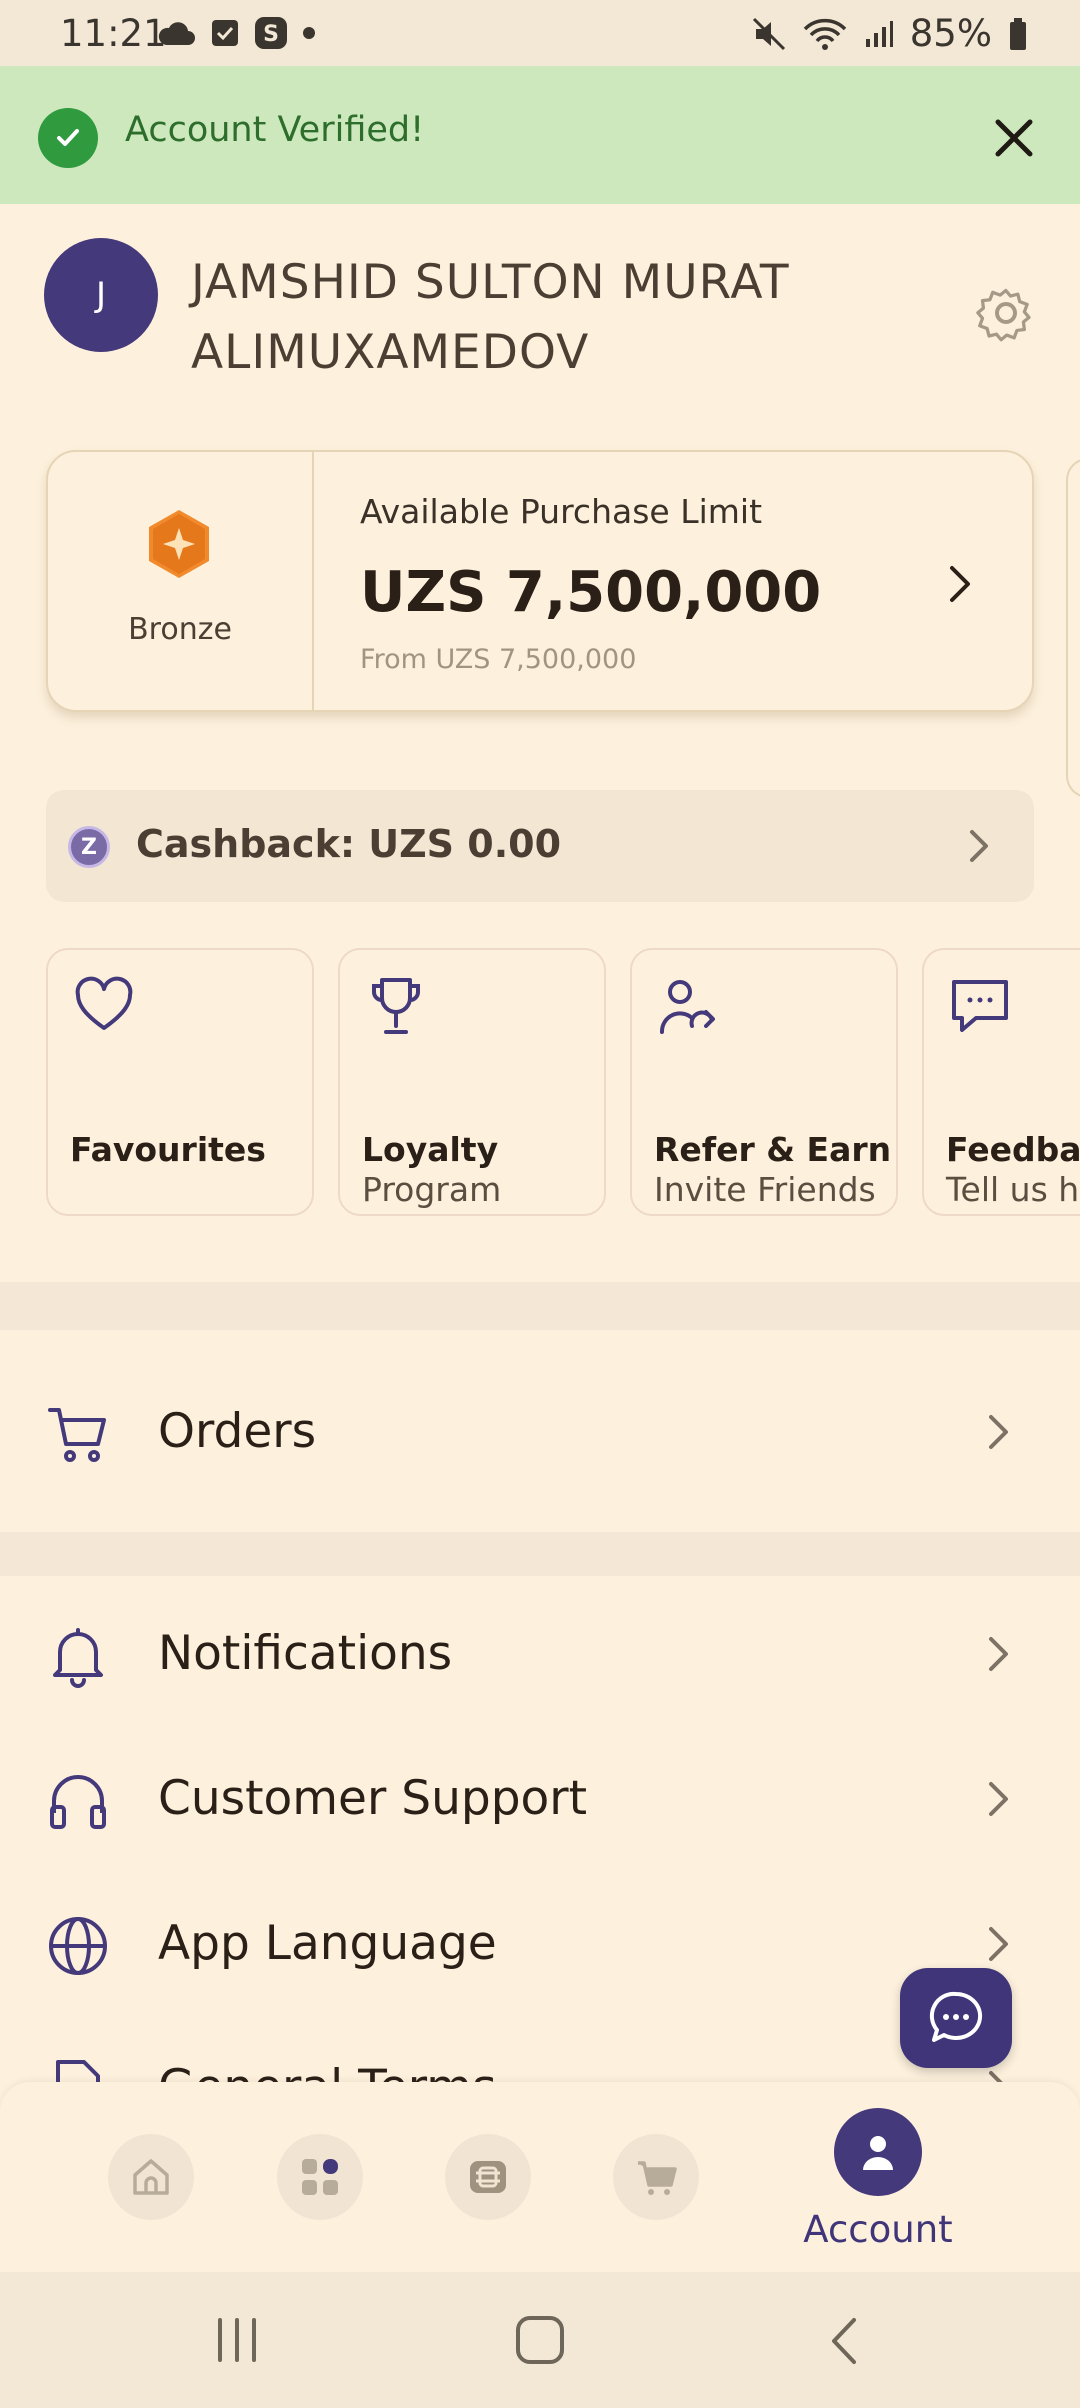 The height and width of the screenshot is (2408, 1080). I want to click on chat-dots-icon, so click(980, 1006).